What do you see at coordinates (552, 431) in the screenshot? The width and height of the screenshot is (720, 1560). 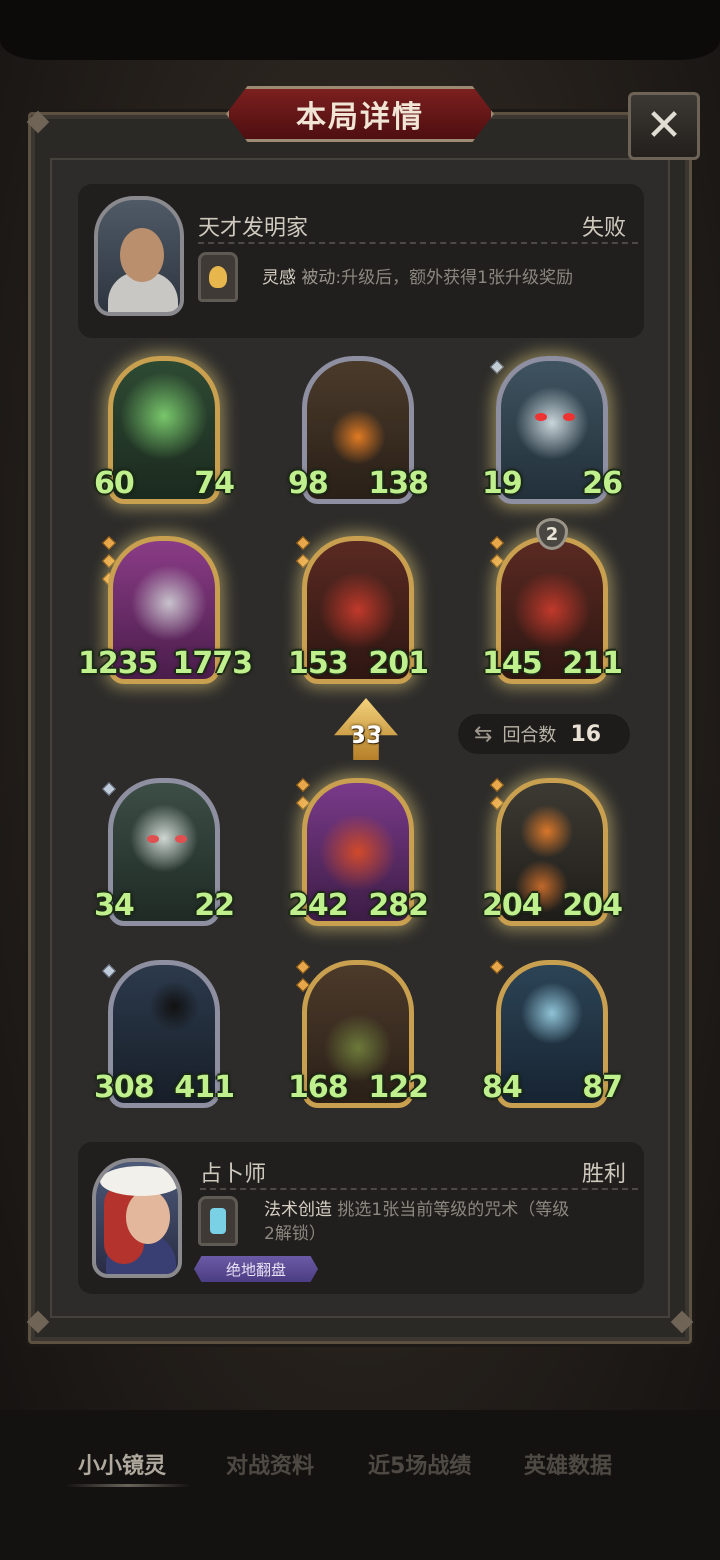 I see `unit-card-3: 19 26` at bounding box center [552, 431].